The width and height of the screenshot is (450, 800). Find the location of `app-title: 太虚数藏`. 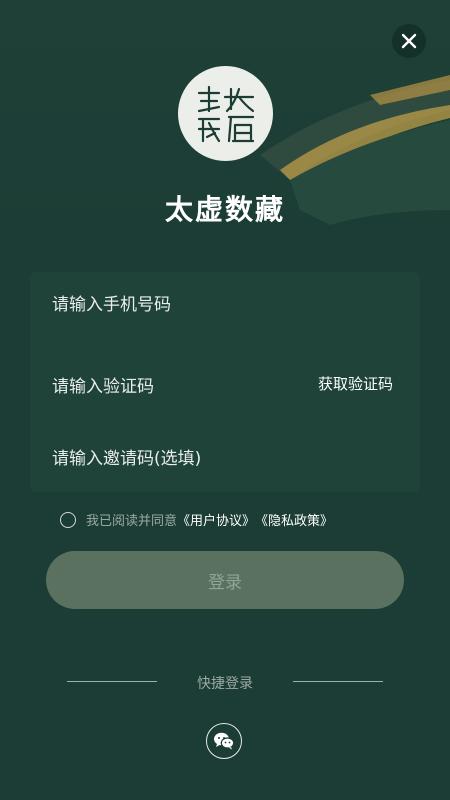

app-title: 太虚数藏 is located at coordinates (224, 209).